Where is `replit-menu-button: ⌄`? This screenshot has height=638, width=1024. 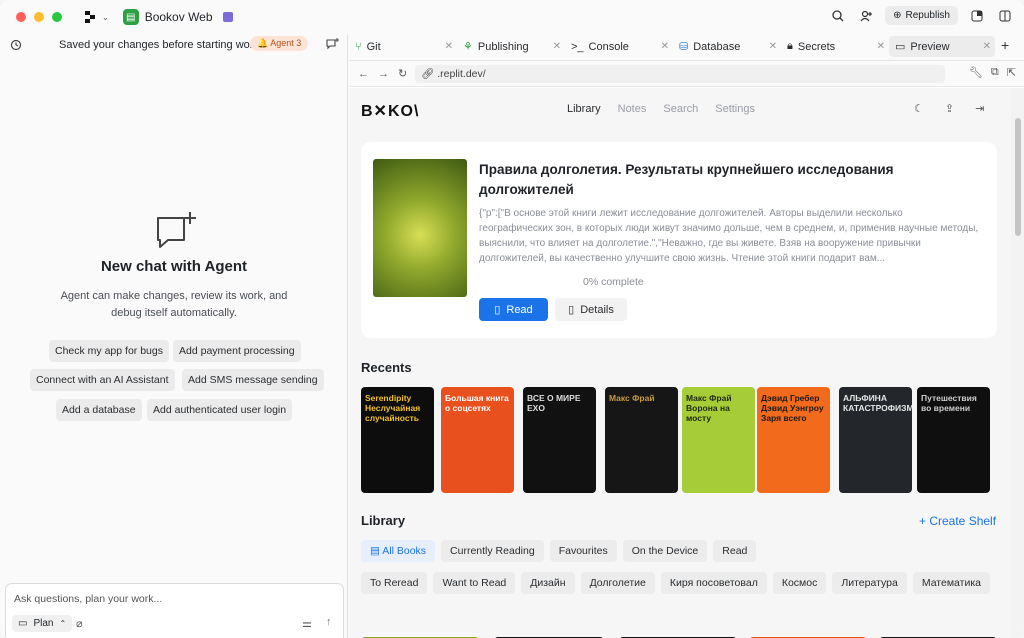 replit-menu-button: ⌄ is located at coordinates (96, 17).